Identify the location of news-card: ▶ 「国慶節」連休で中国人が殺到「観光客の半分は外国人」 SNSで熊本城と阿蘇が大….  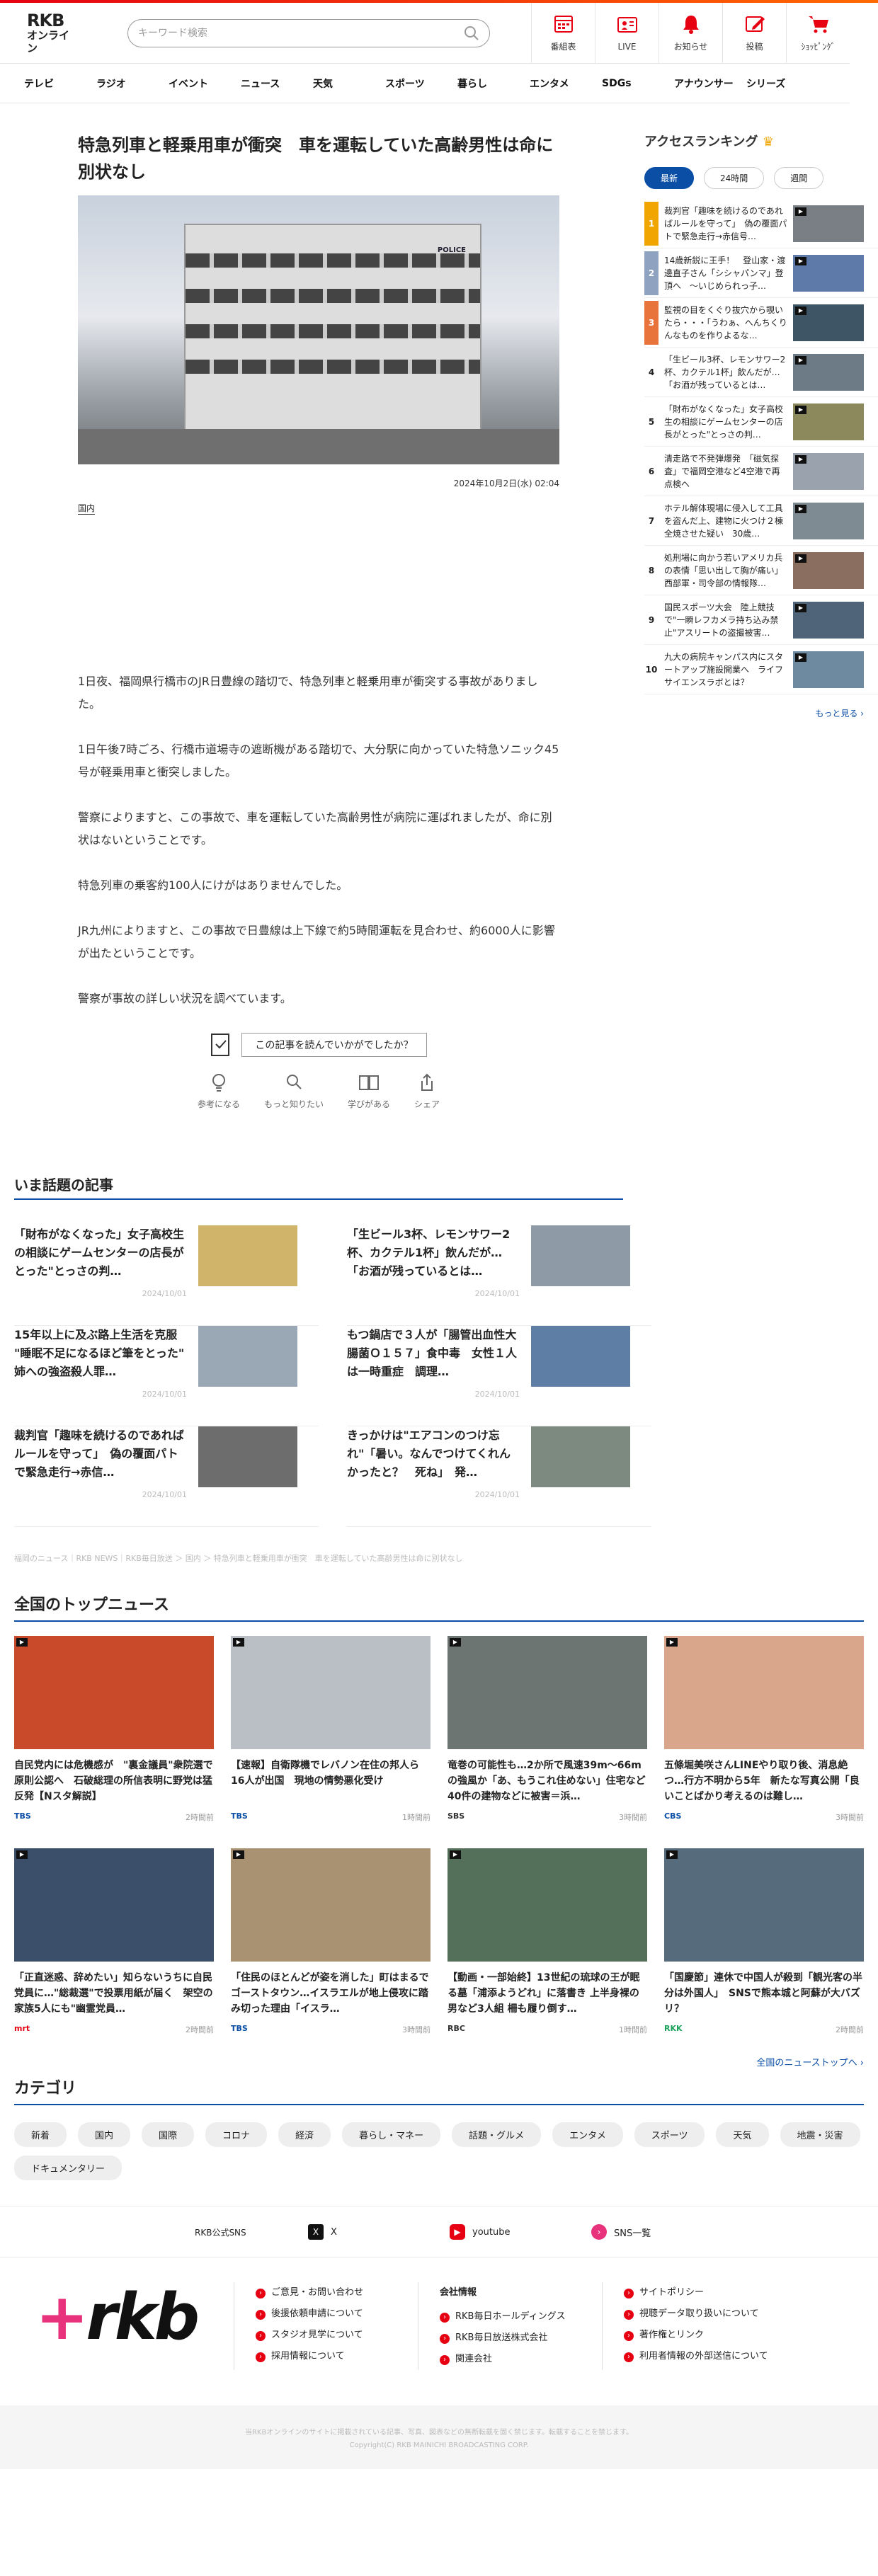
(764, 1941).